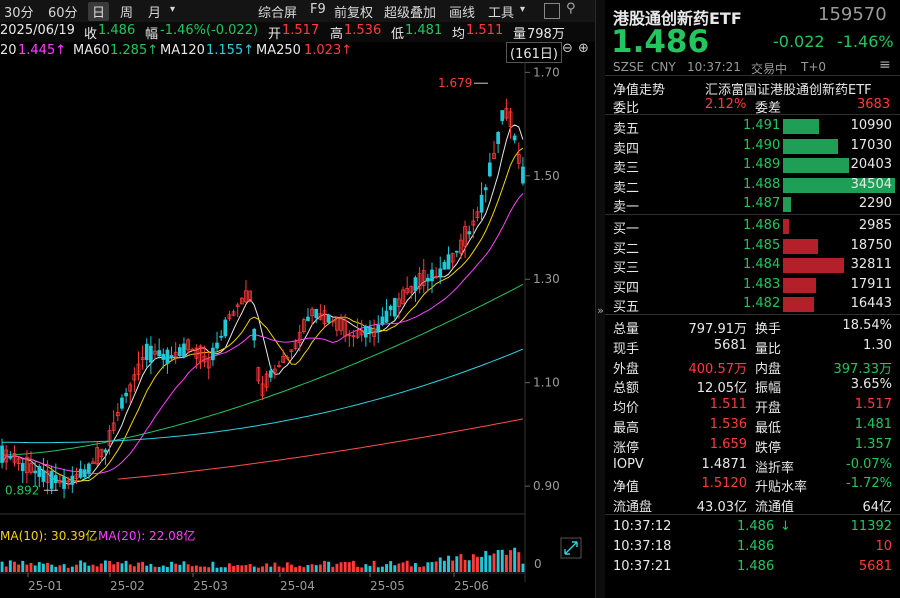  I want to click on tick-price: 1.486, so click(755, 566).